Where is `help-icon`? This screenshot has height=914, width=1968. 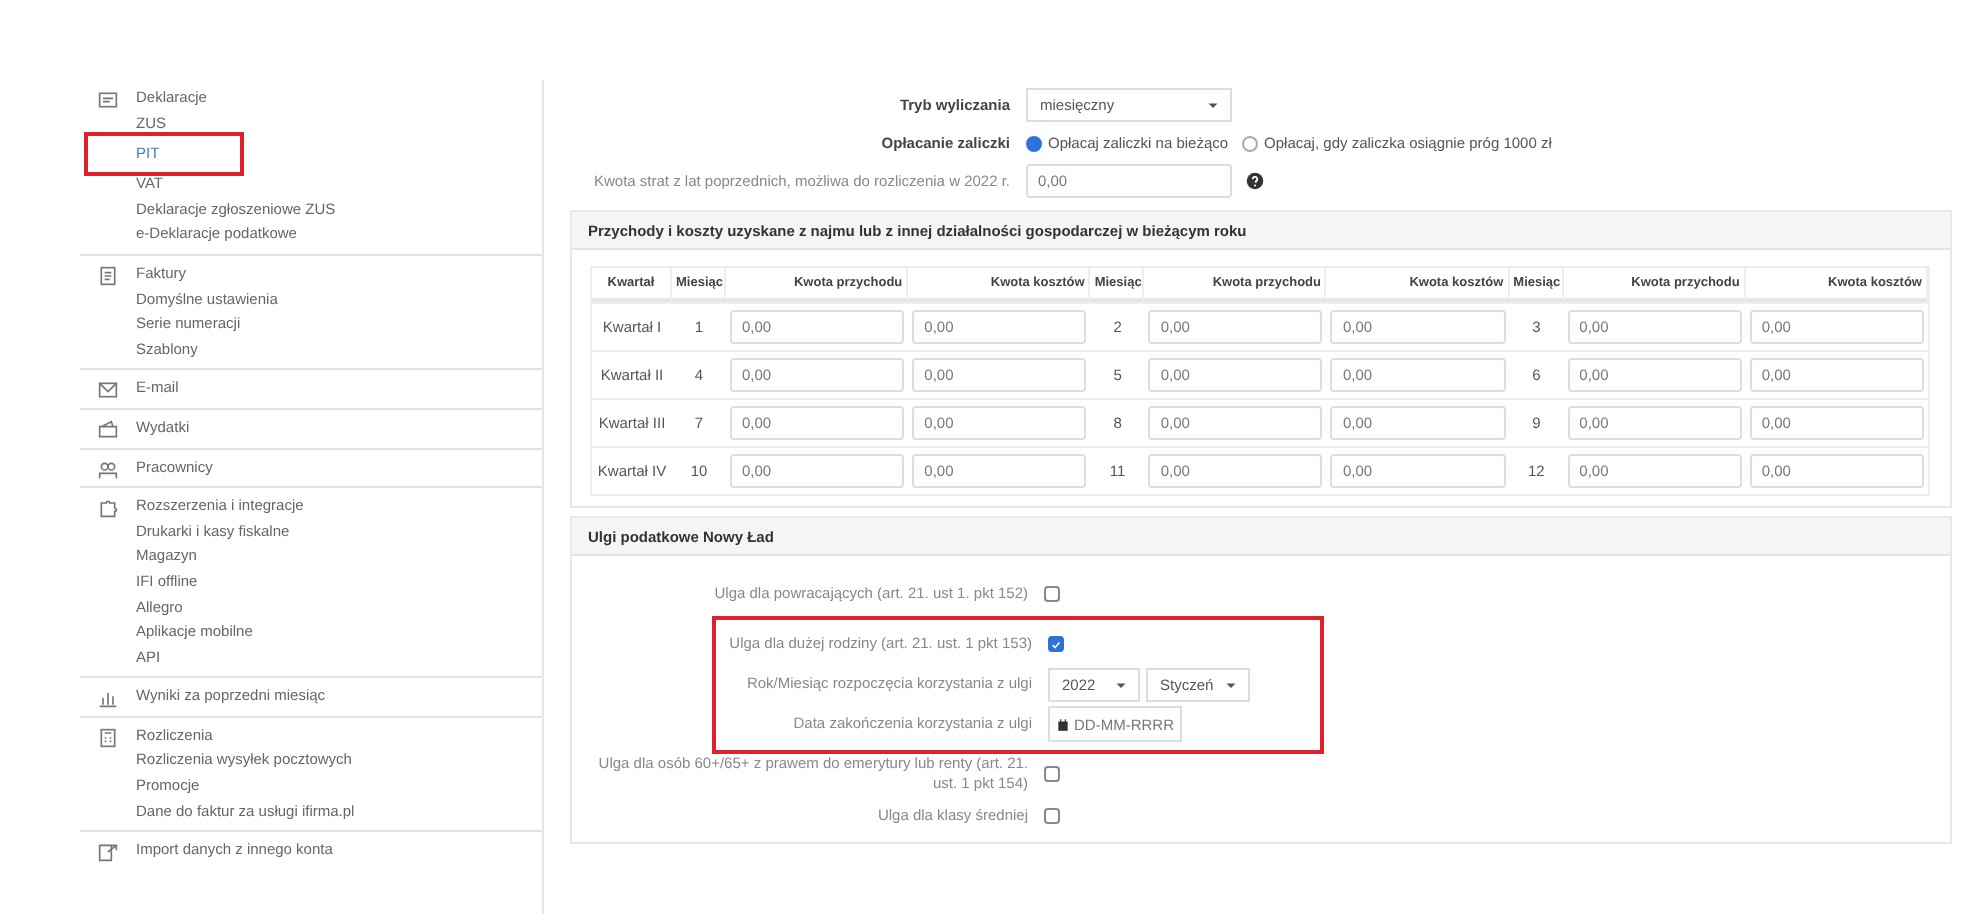
help-icon is located at coordinates (1255, 181).